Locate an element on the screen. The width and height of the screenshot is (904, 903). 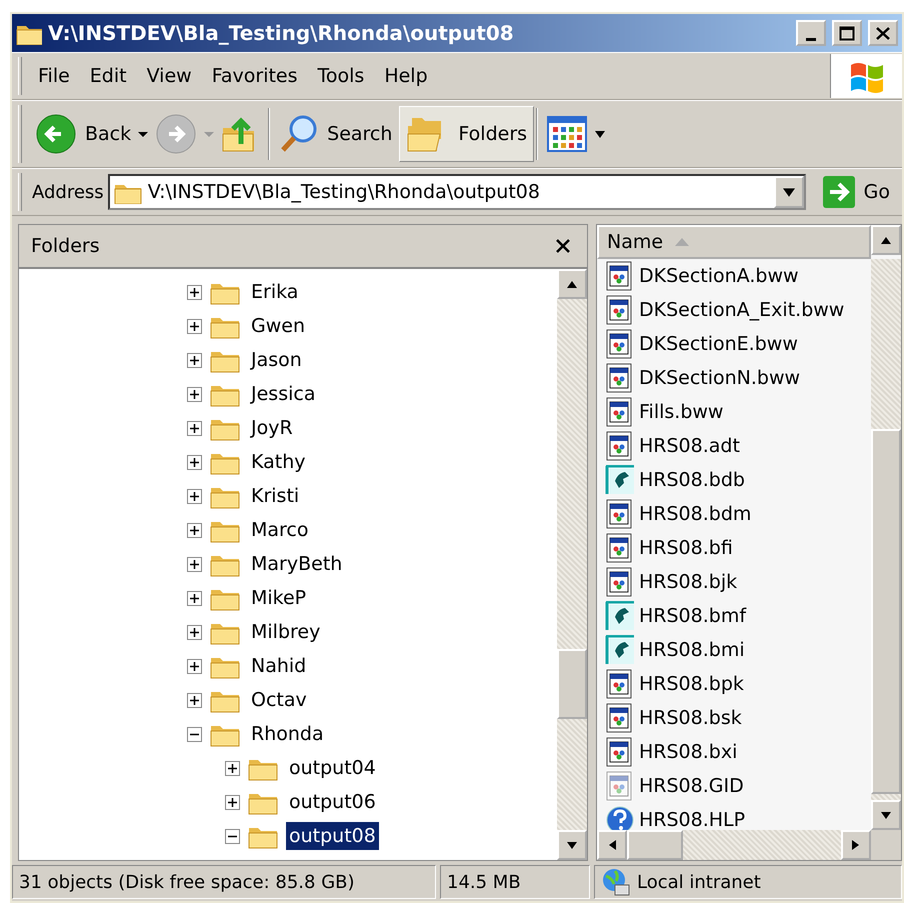
scroll-left-button is located at coordinates (612, 845).